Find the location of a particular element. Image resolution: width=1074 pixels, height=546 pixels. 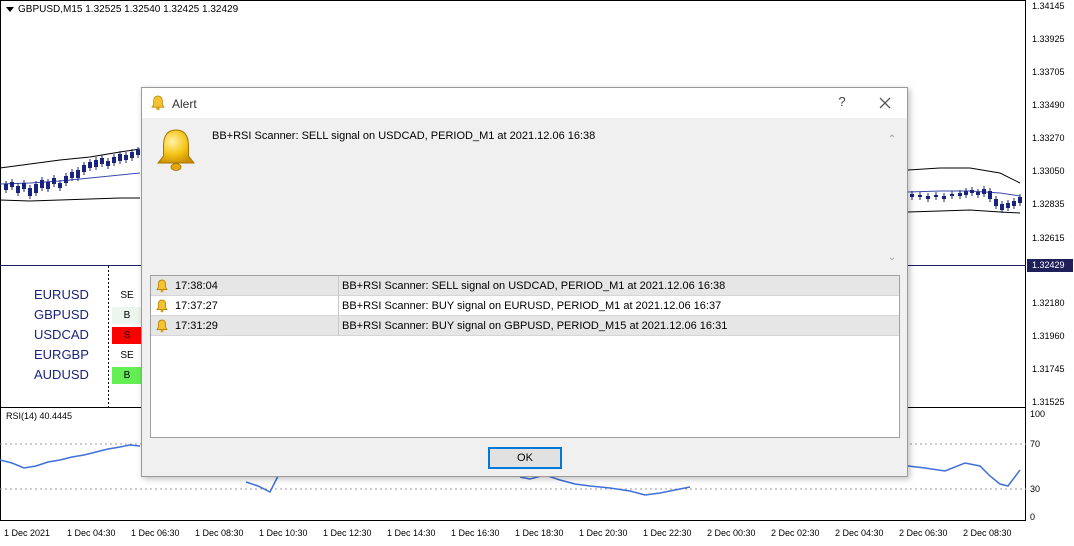

dialog-title: Alert is located at coordinates (184, 104).